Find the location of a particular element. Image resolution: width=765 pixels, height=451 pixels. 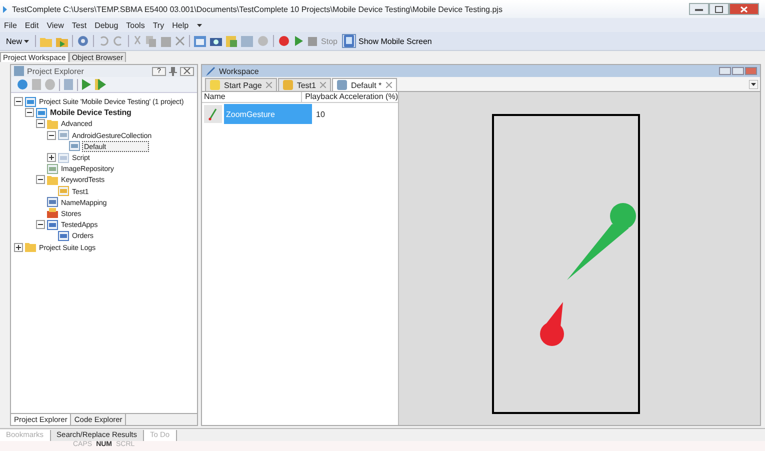

new-button: New is located at coordinates (18, 41).